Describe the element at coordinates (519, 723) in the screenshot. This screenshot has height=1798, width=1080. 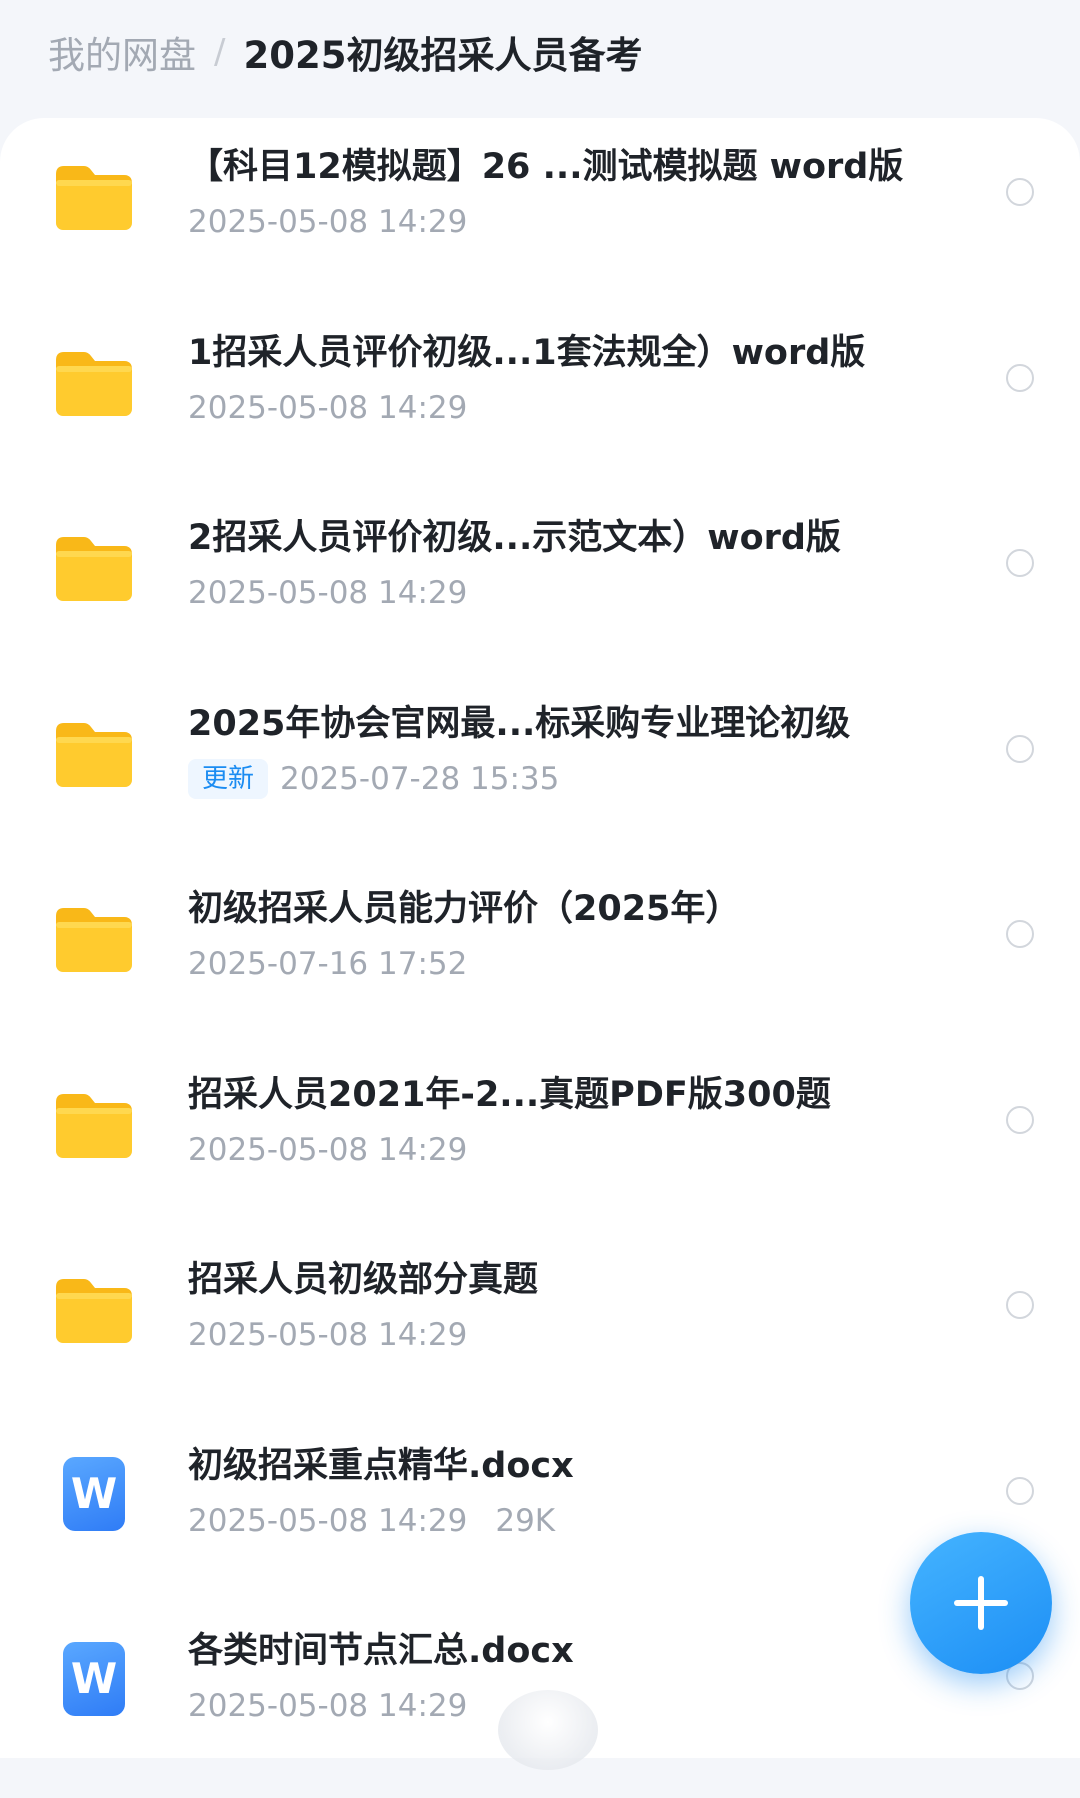
I see `file-name: 2025年协会官网最...标采购专业理论初级` at that location.